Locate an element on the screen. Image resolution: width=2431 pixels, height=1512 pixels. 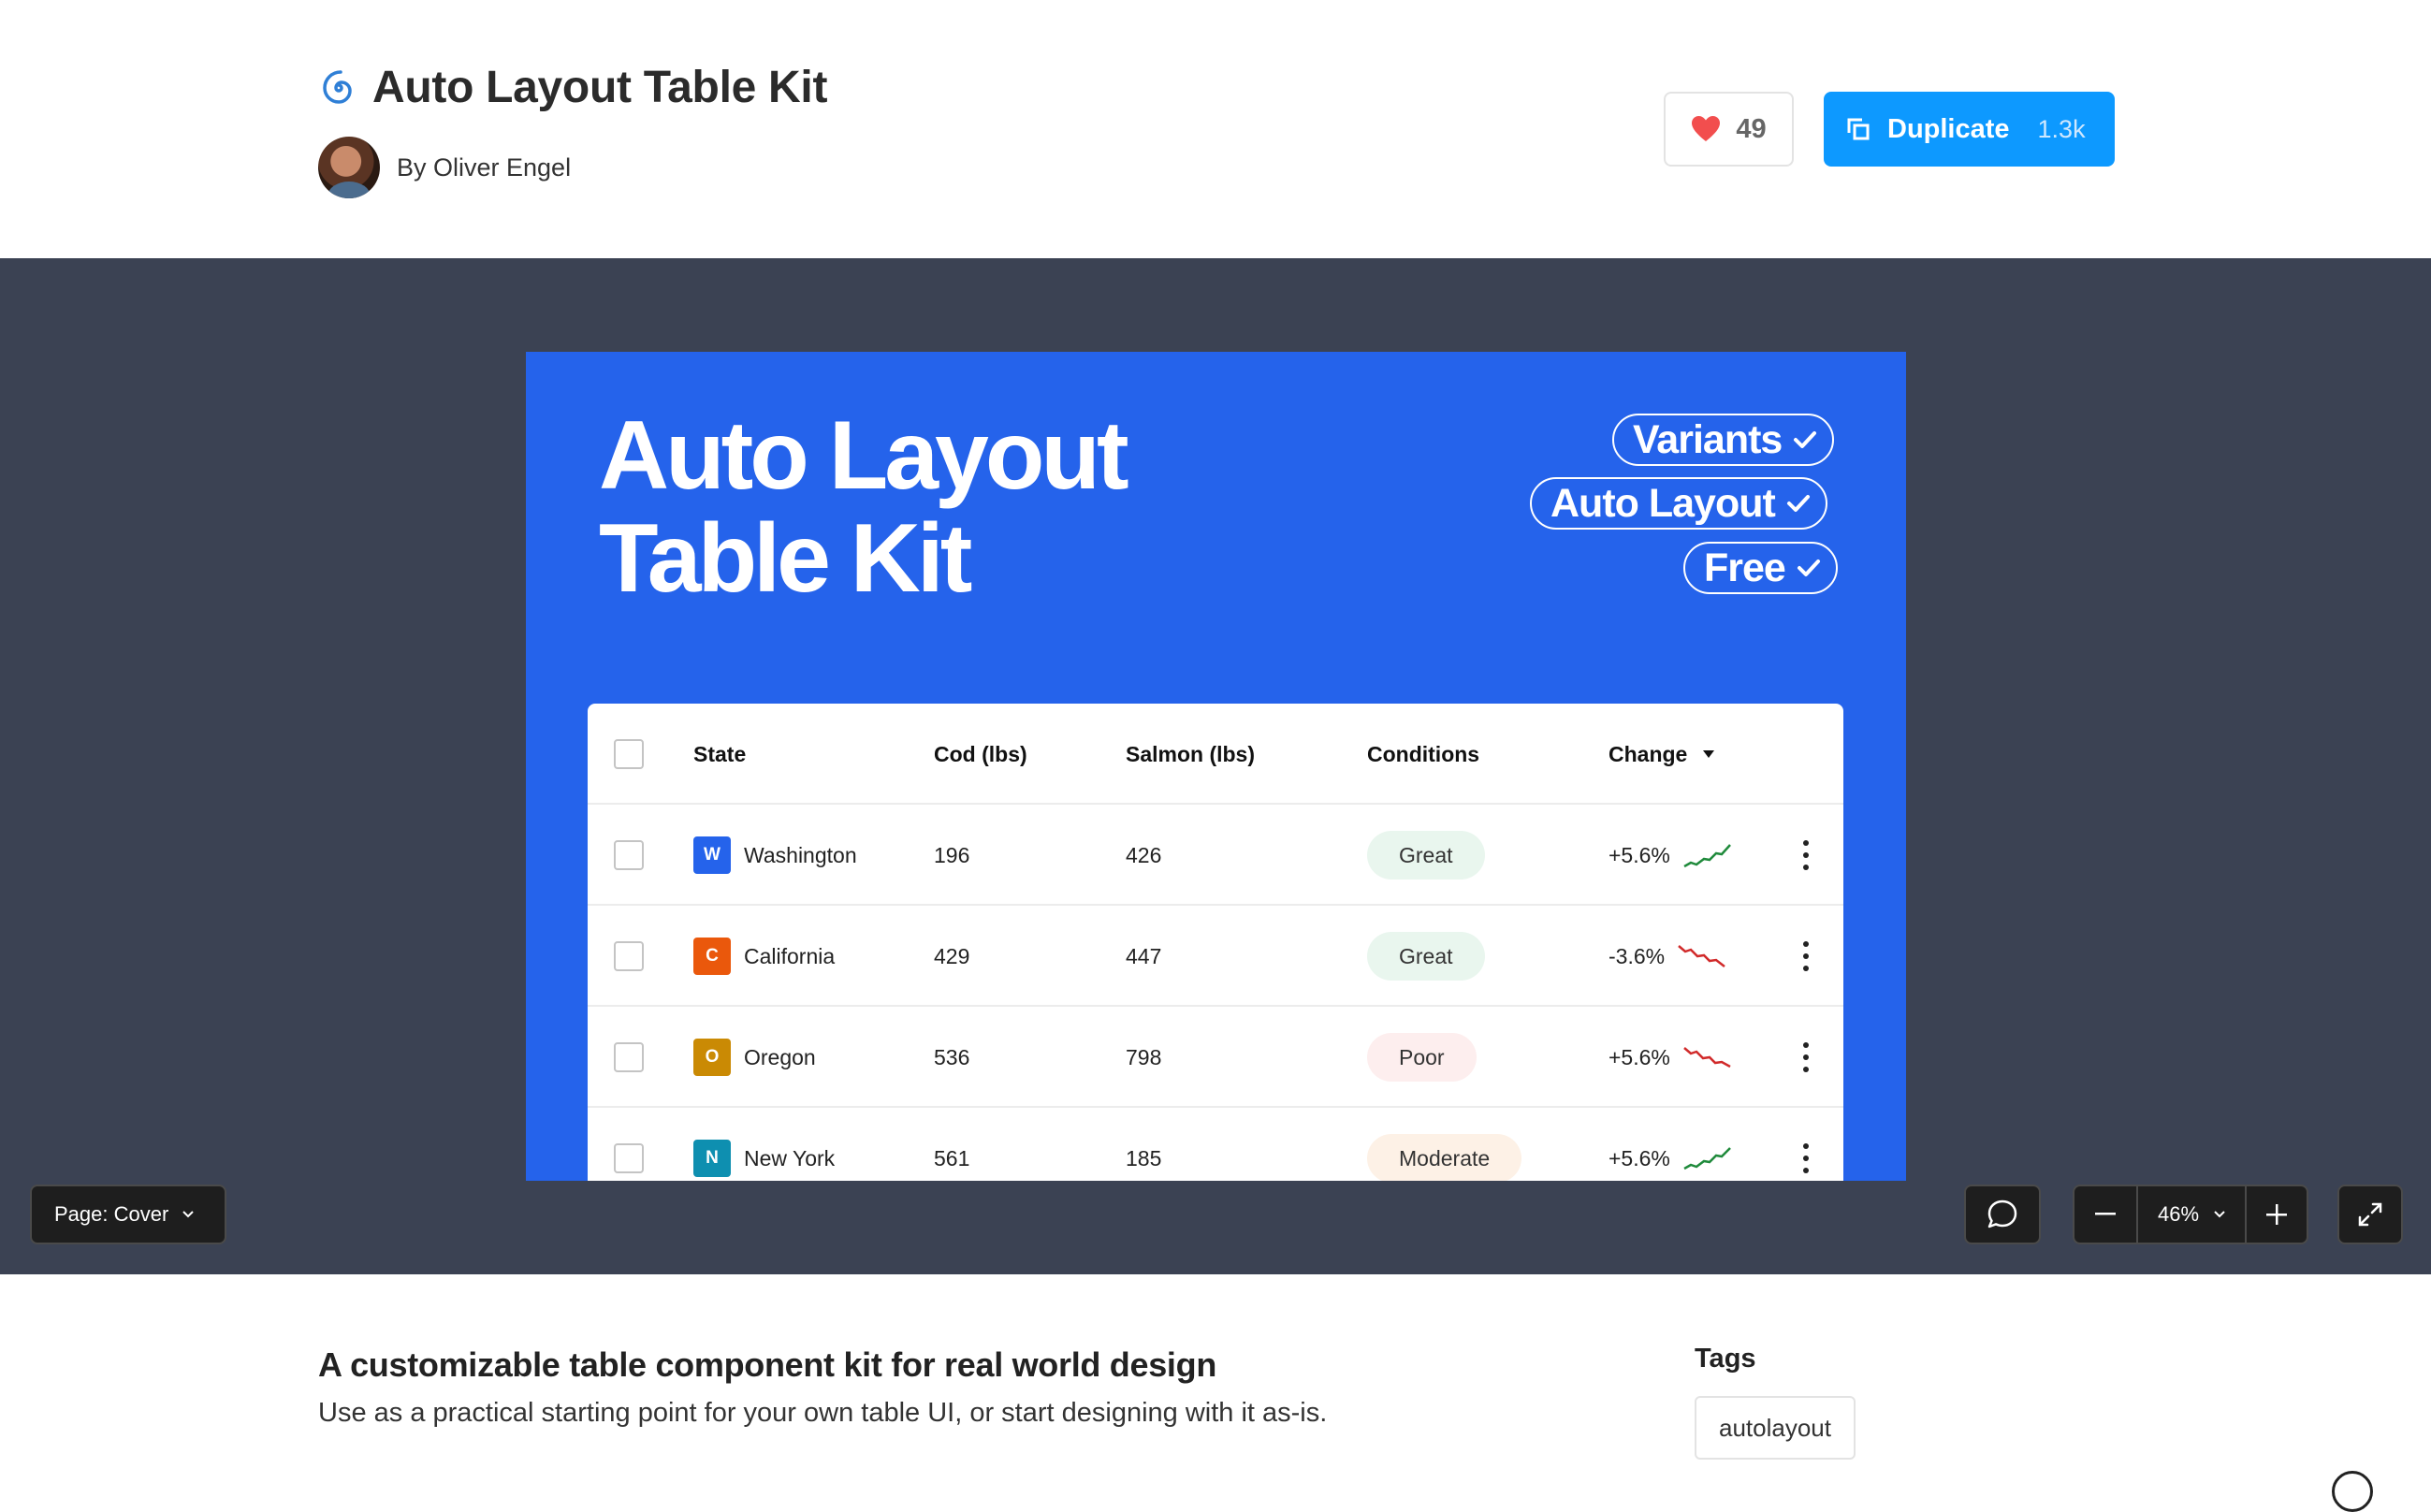
state-badge: W is located at coordinates (712, 855).